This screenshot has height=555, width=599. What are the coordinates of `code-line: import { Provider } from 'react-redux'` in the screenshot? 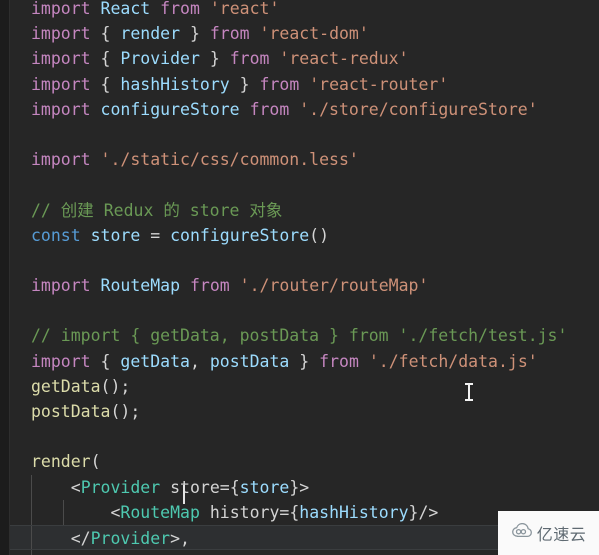 It's located at (304, 58).